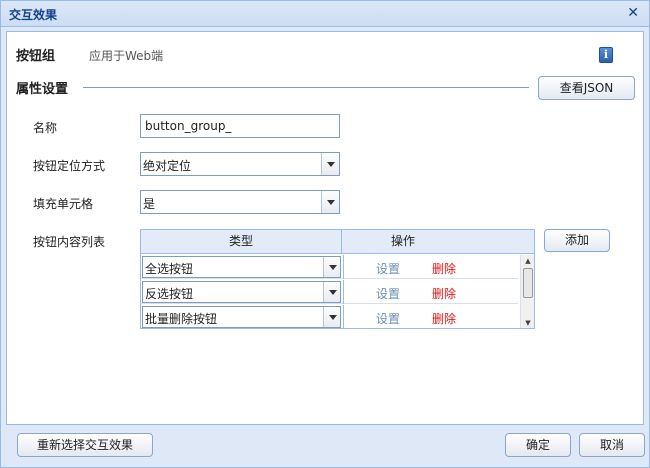  I want to click on fill-select-value: 是, so click(149, 204).